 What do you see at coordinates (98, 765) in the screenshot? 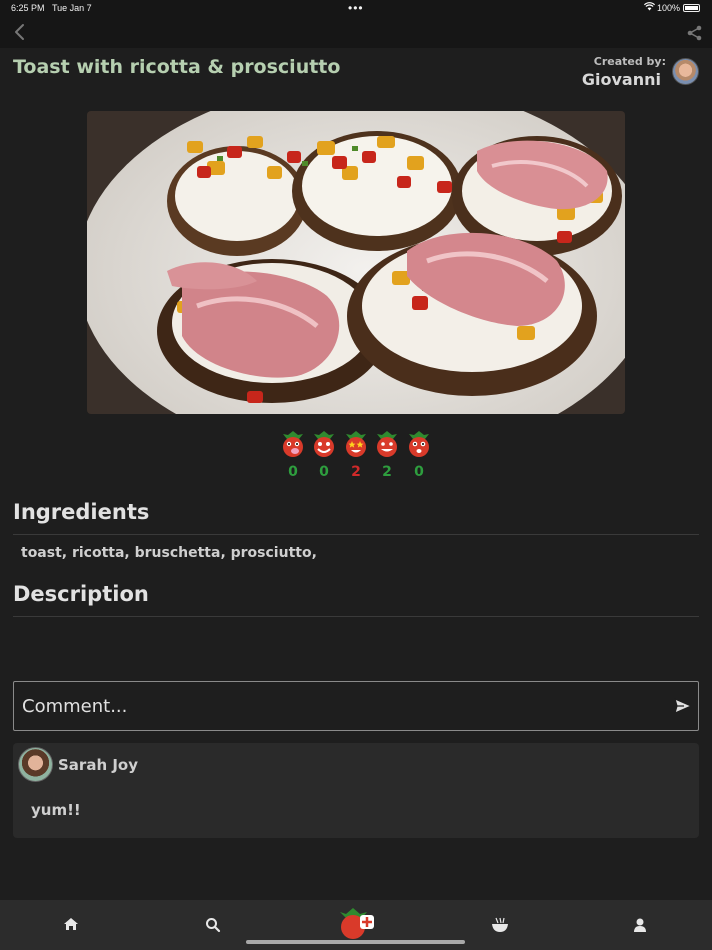
I see `comment-author: Sarah Joy` at bounding box center [98, 765].